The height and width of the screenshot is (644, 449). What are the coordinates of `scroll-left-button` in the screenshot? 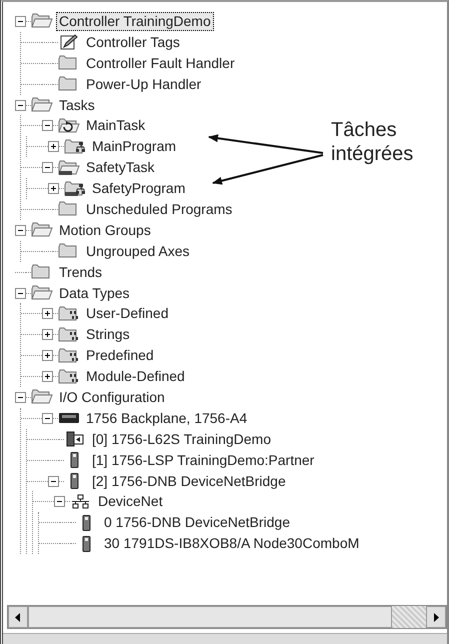 It's located at (18, 617).